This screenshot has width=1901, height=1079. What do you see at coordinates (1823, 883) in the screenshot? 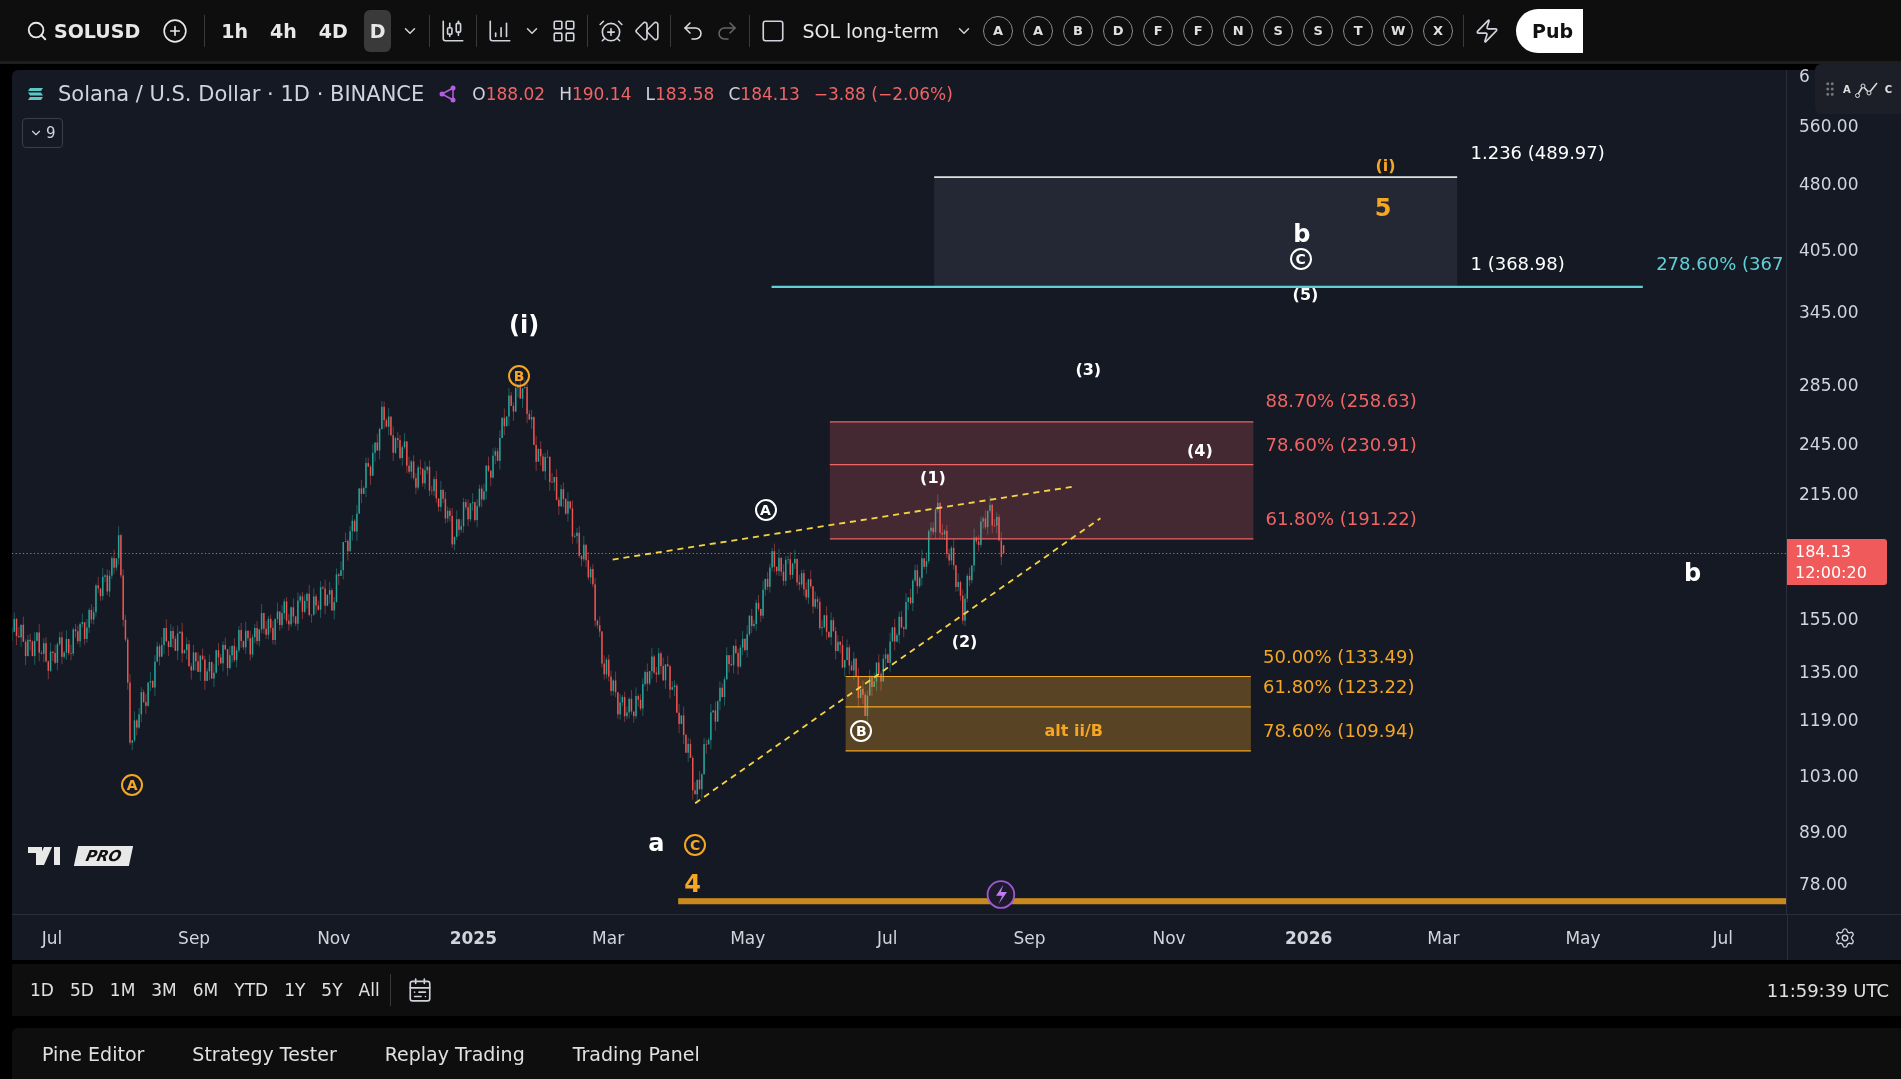
I see `price-tick: 78.00` at bounding box center [1823, 883].